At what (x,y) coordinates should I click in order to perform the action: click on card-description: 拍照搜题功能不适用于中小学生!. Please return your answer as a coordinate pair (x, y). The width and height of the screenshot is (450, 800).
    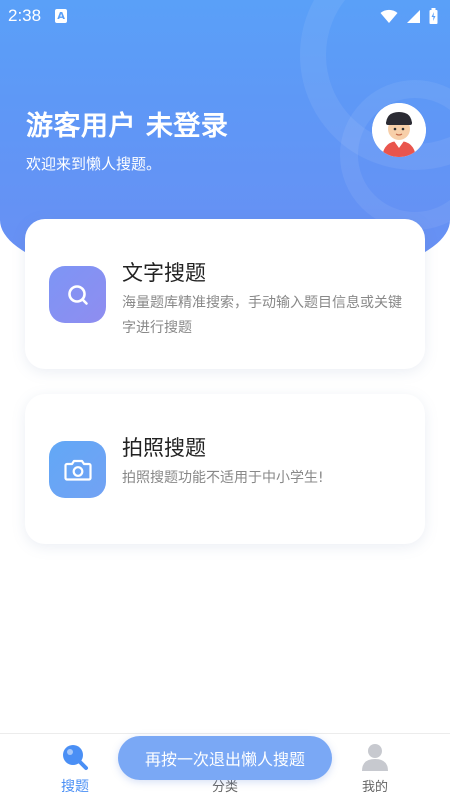
    Looking at the image, I should click on (223, 478).